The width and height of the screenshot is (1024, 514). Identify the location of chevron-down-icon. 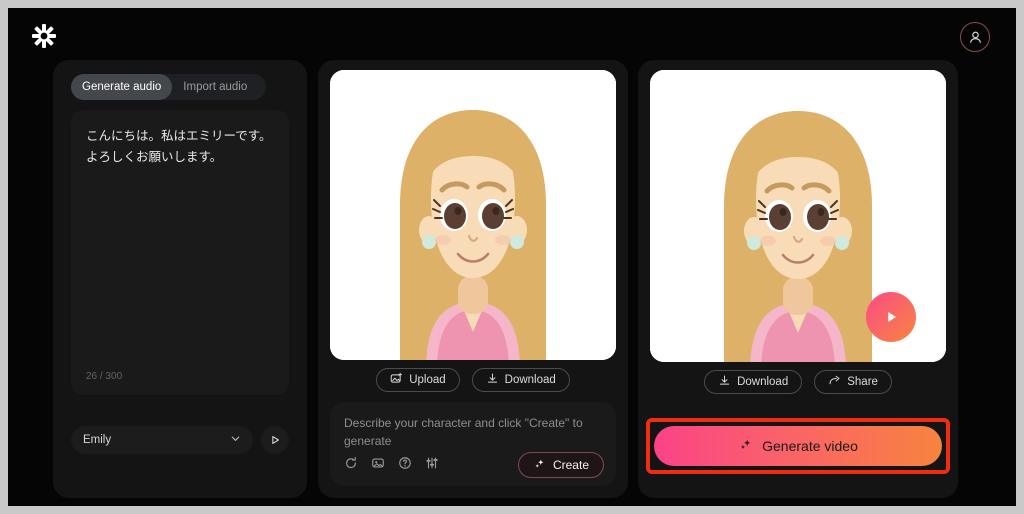
(235, 440).